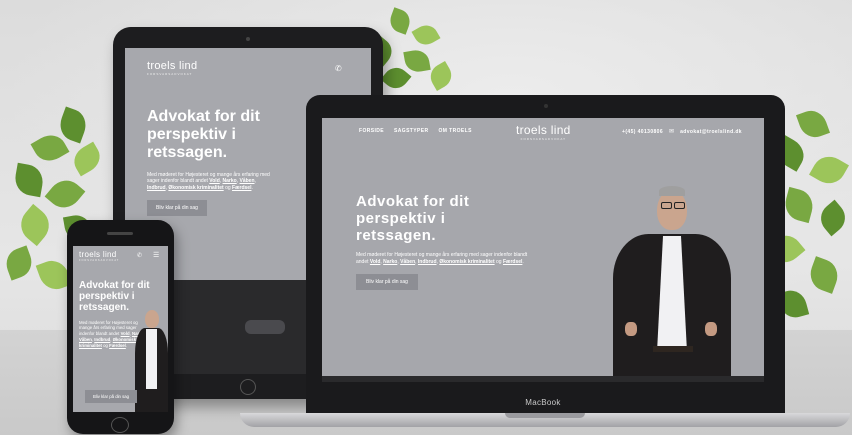 The image size is (852, 435). I want to click on phone-speaker, so click(120, 233).